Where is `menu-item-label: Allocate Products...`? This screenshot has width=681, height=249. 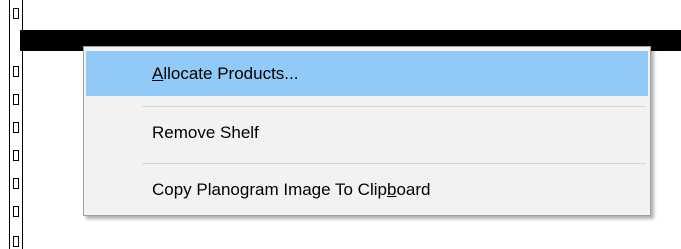
menu-item-label: Allocate Products... is located at coordinates (225, 73).